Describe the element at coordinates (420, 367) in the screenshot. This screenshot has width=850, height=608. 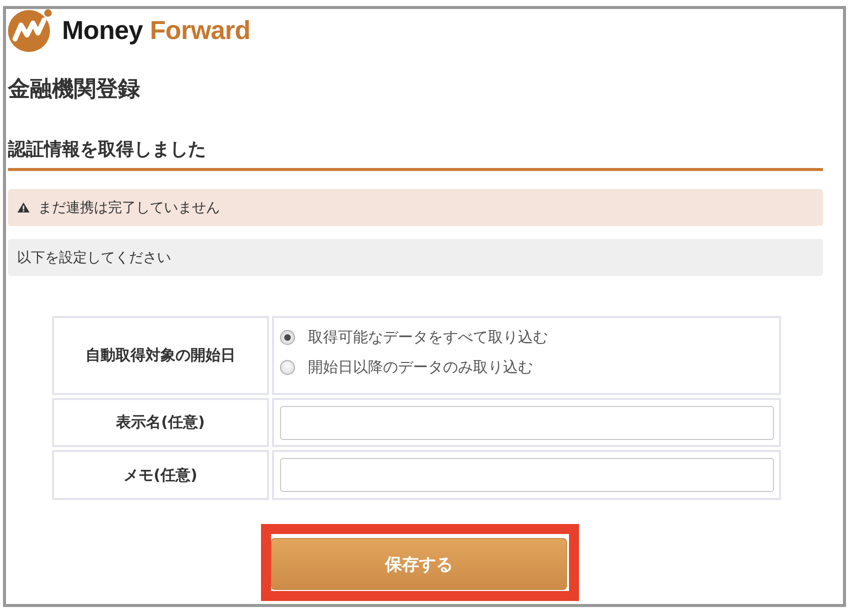
I see `radio-label: 開始日以降のデータのみ取り込む` at that location.